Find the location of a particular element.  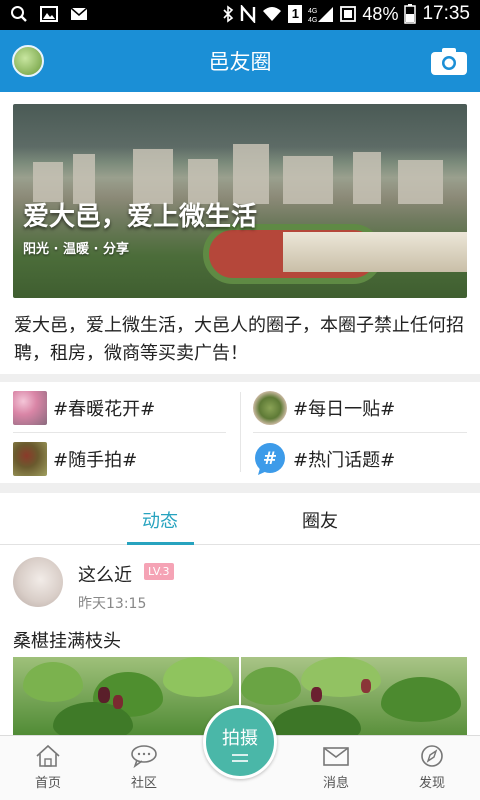

topic-label: #热门话题# is located at coordinates (344, 460).